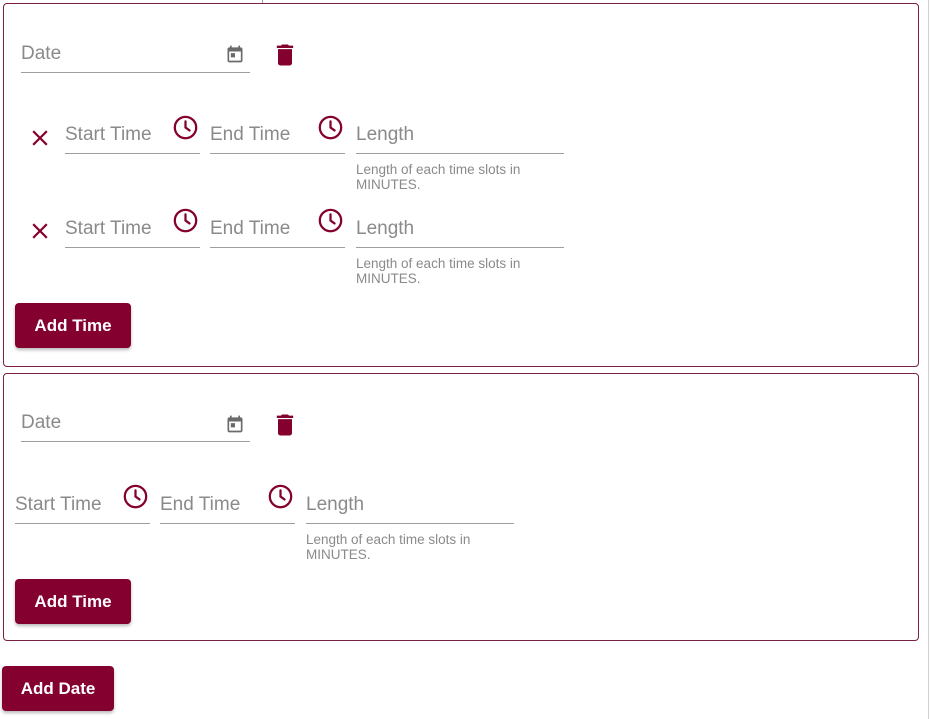 Image resolution: width=931 pixels, height=719 pixels. What do you see at coordinates (58, 688) in the screenshot?
I see `add-date-button: Add Date` at bounding box center [58, 688].